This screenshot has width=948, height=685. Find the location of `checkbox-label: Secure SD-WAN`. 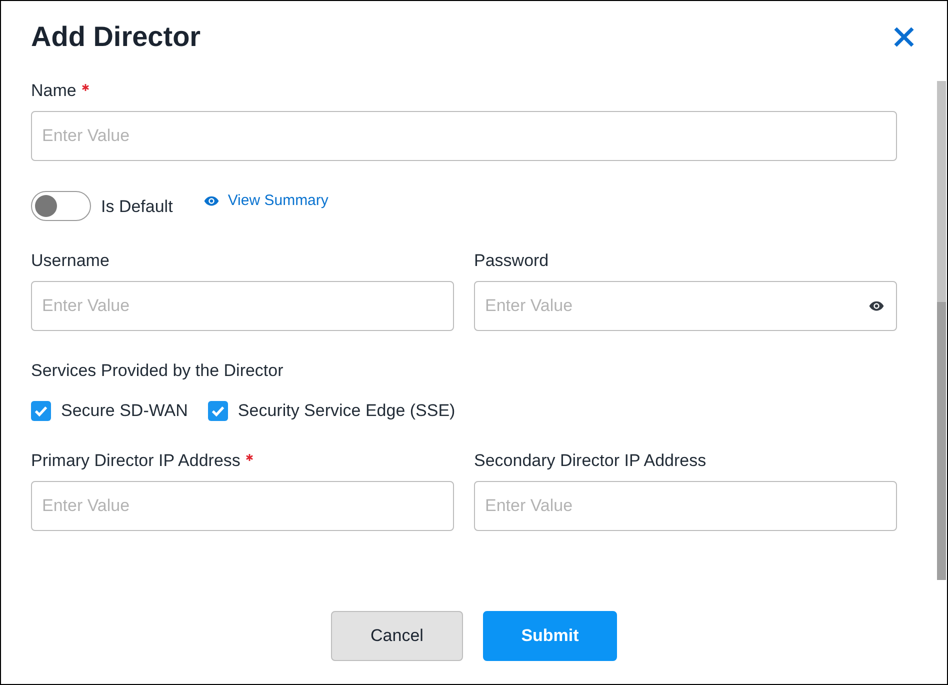

checkbox-label: Secure SD-WAN is located at coordinates (124, 411).